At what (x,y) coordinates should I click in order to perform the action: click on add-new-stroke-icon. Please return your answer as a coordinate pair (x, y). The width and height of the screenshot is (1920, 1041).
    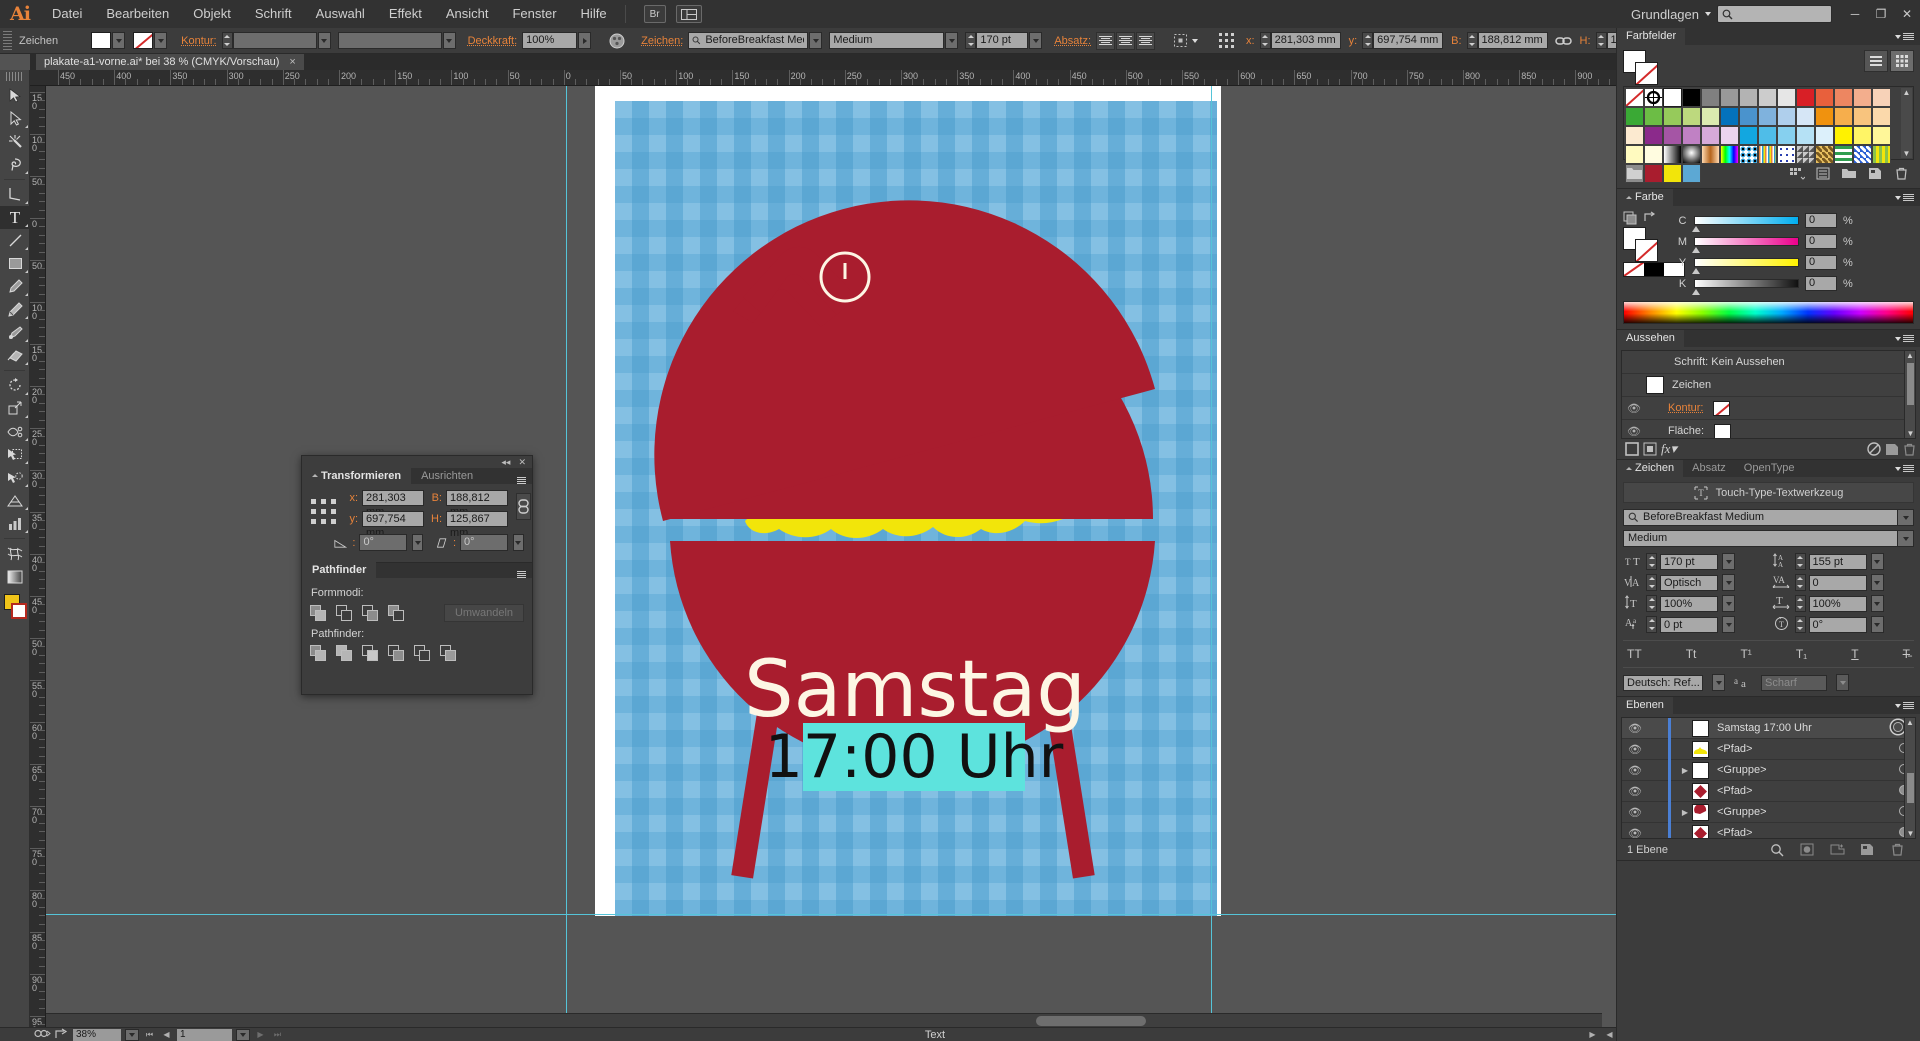
    Looking at the image, I should click on (1632, 449).